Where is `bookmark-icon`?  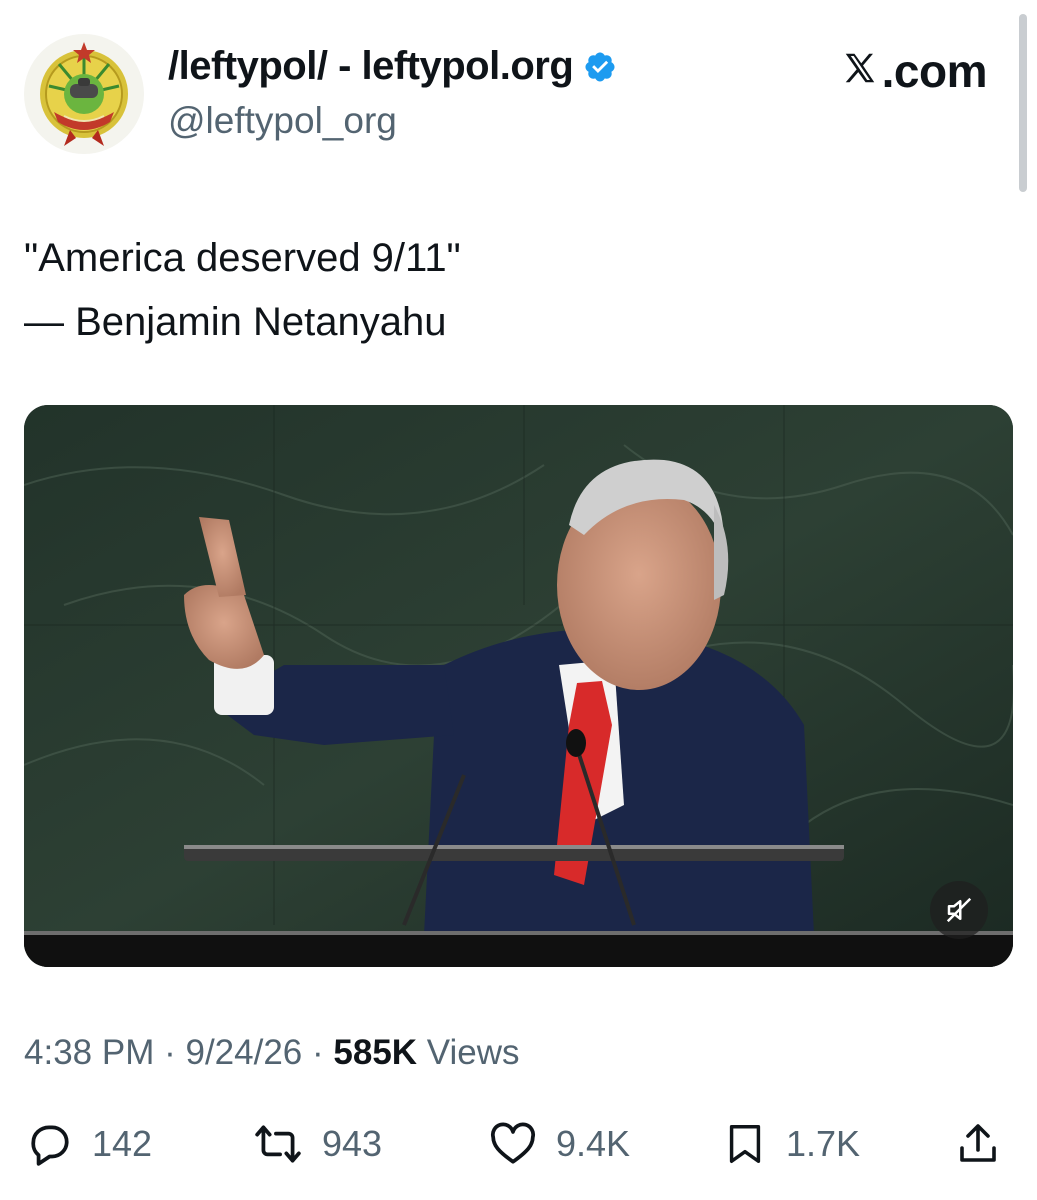 bookmark-icon is located at coordinates (745, 1144).